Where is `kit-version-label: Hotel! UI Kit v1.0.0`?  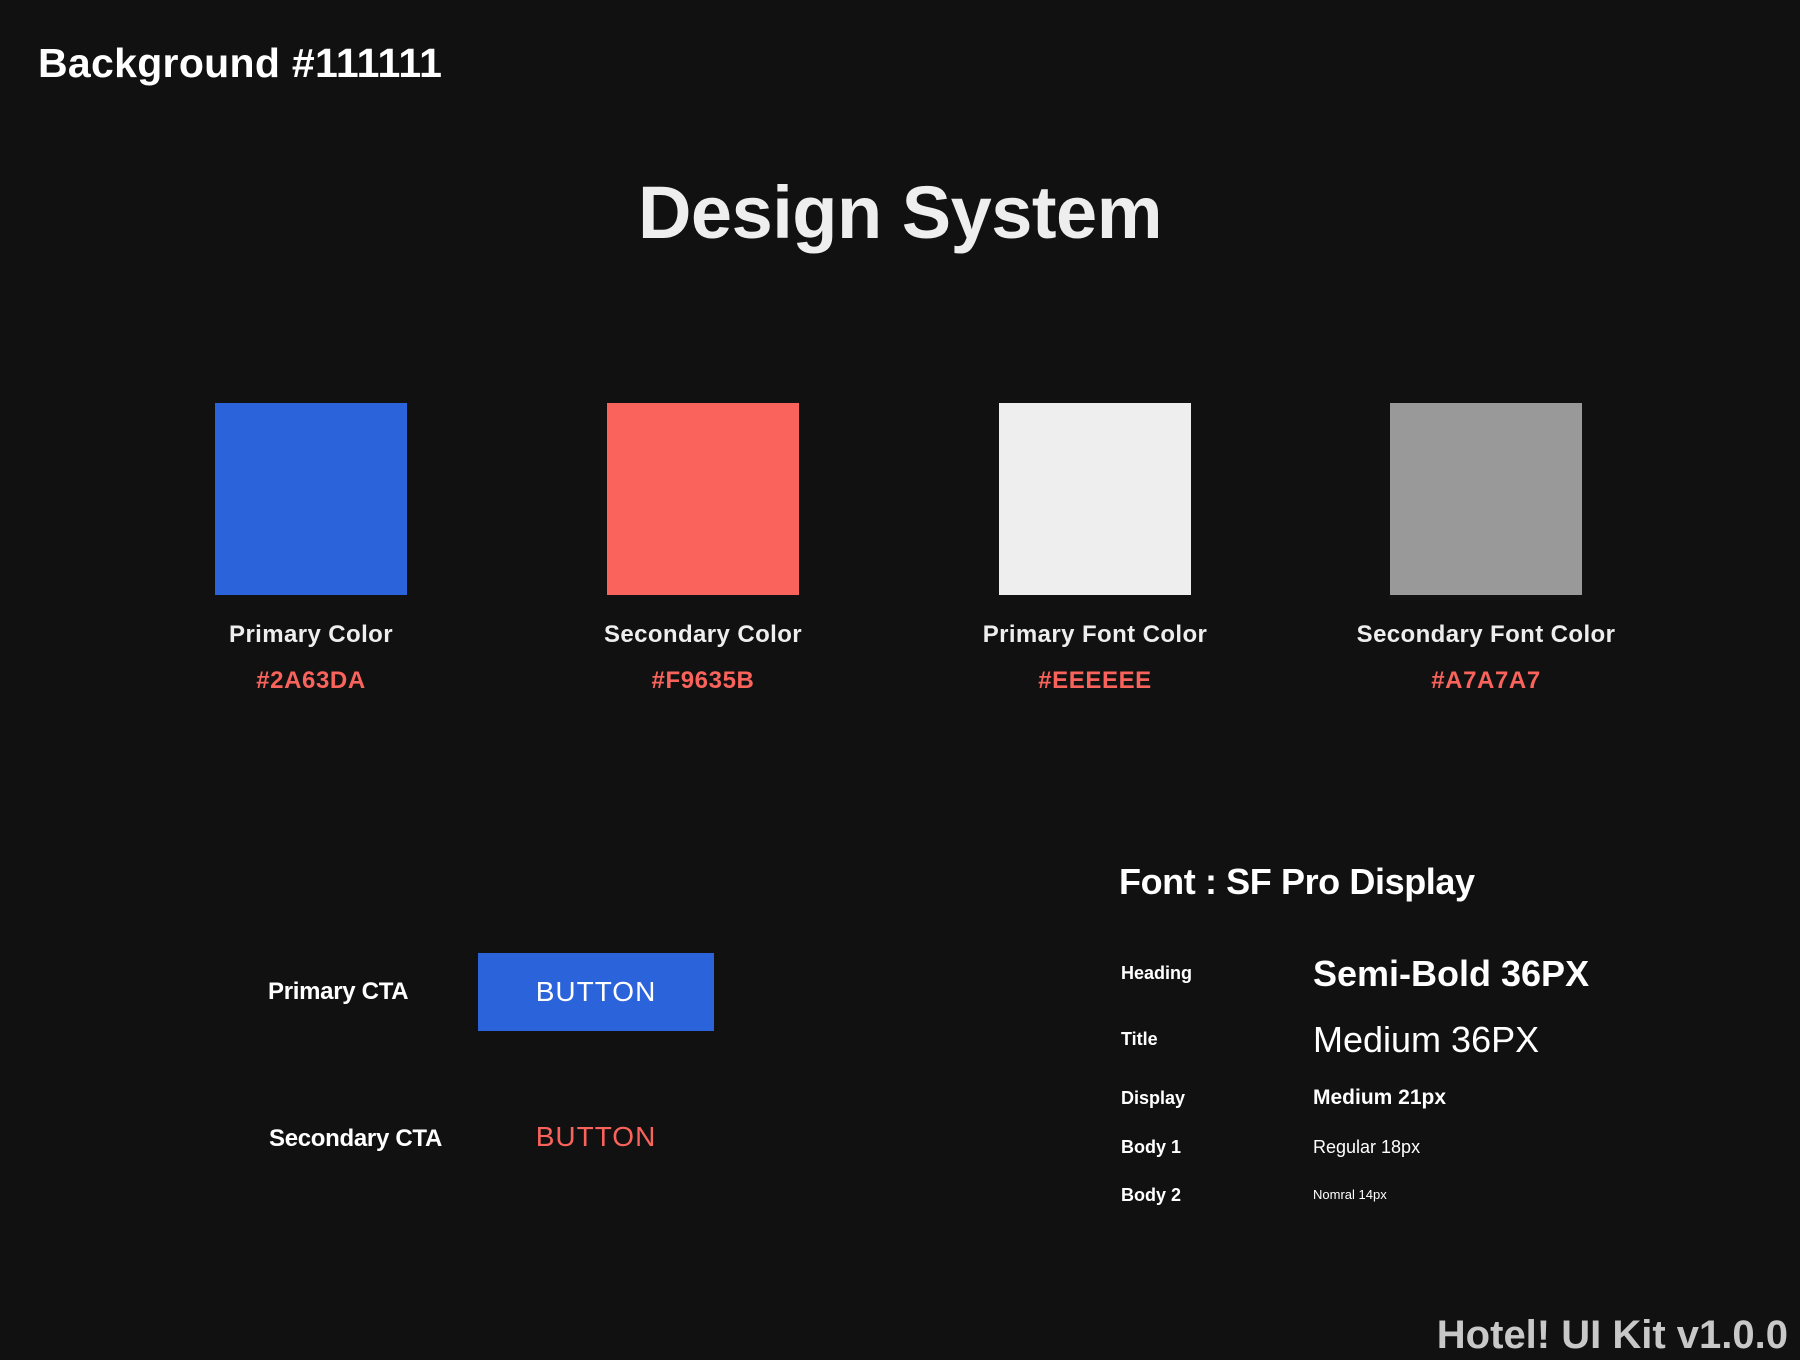 kit-version-label: Hotel! UI Kit v1.0.0 is located at coordinates (1612, 1335).